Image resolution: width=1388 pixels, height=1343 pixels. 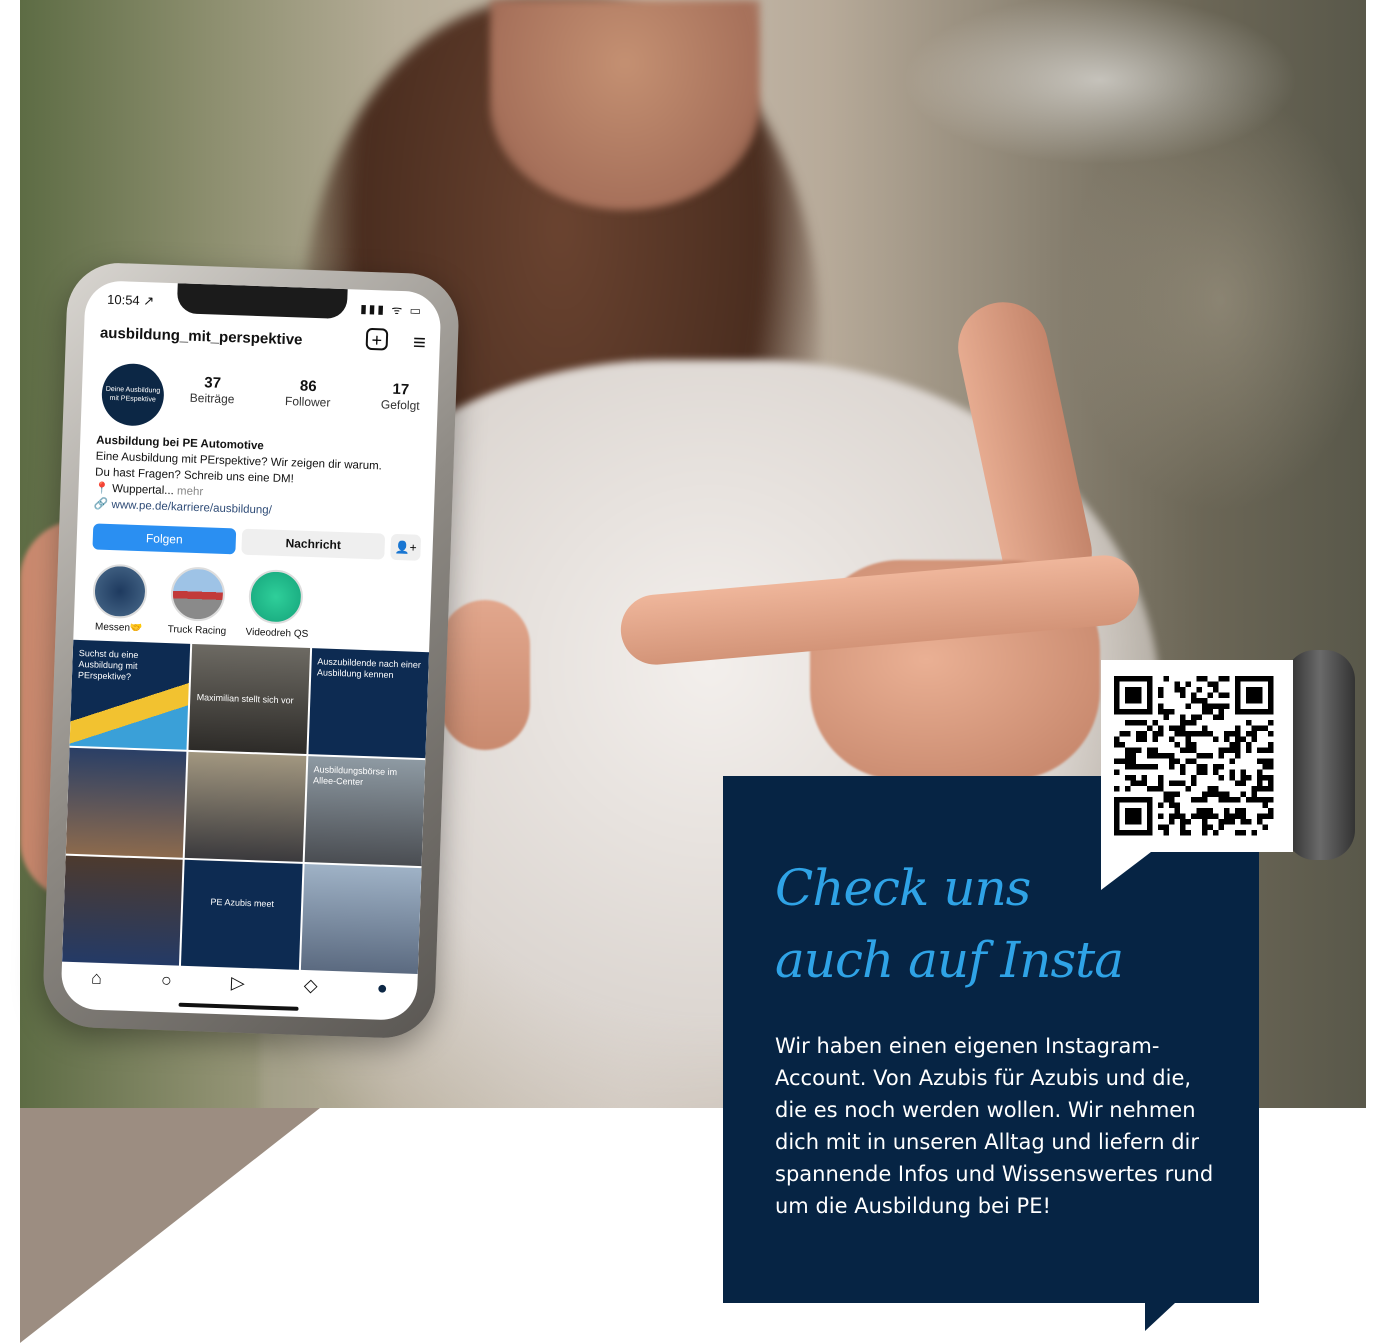 I want to click on post-caption: PE Azubis meet, so click(x=242, y=902).